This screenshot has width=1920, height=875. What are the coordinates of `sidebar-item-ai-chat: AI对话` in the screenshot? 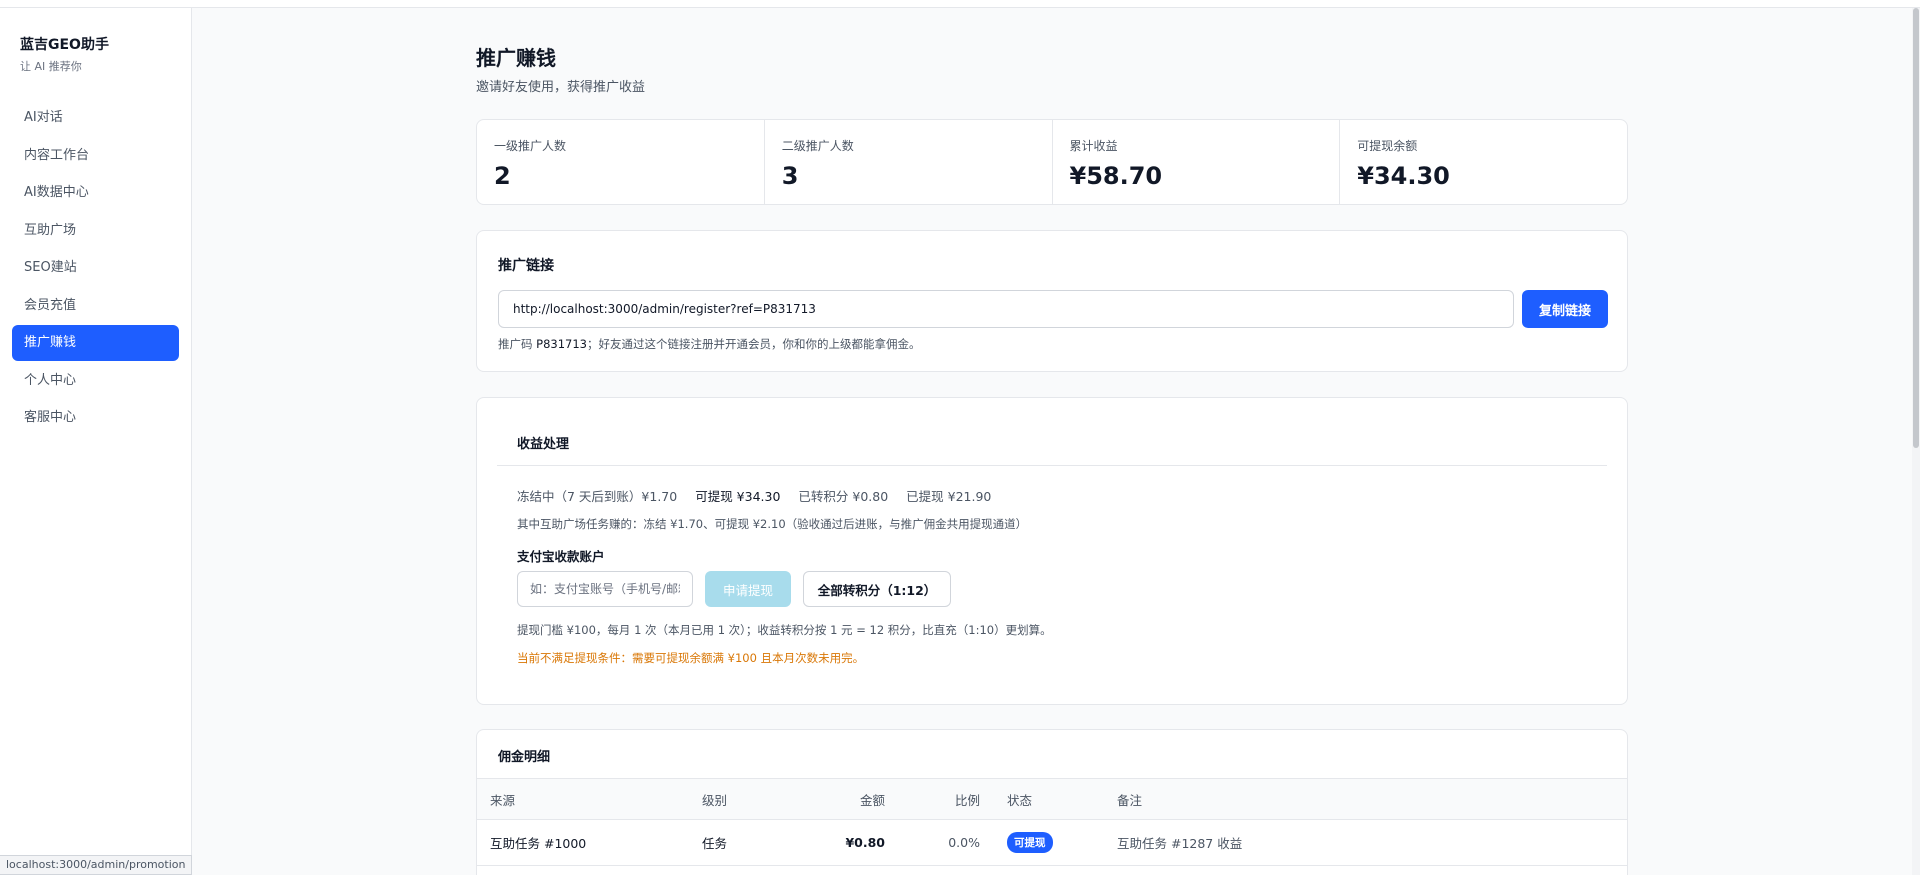 It's located at (95, 118).